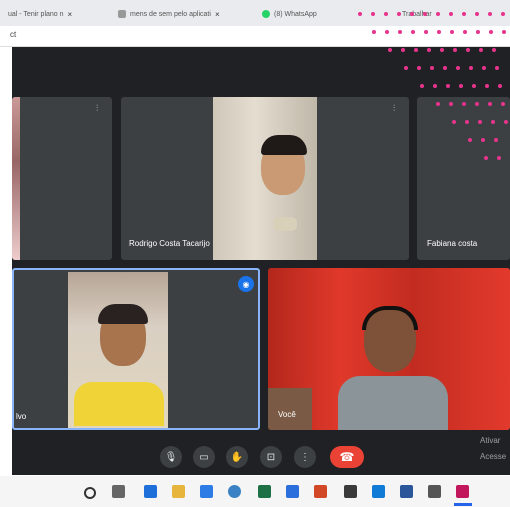  What do you see at coordinates (255, 36) in the screenshot?
I see `address-bar: ct` at bounding box center [255, 36].